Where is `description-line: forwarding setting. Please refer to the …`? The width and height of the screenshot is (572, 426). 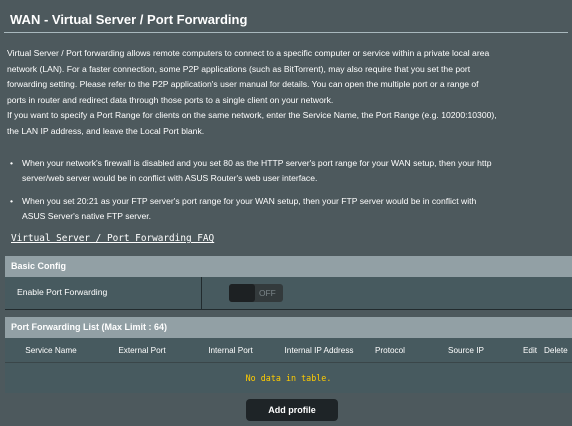
description-line: forwarding setting. Please refer to the … is located at coordinates (243, 84).